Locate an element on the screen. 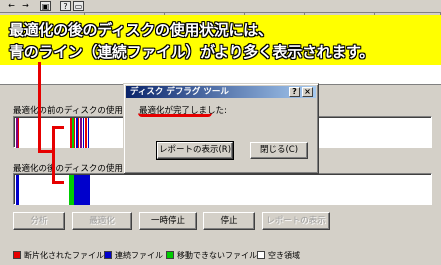  legend-unmovable: 移動できないファイル is located at coordinates (211, 255).